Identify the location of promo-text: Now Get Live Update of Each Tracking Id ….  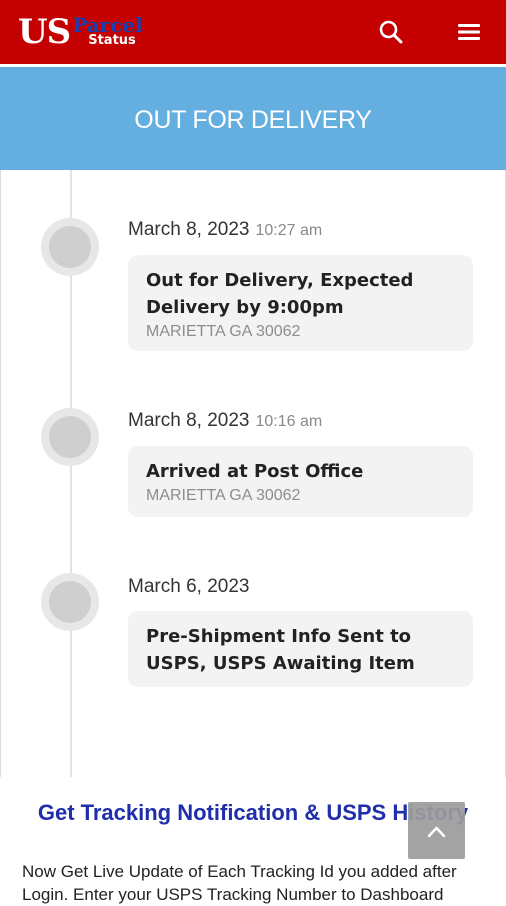
(239, 883).